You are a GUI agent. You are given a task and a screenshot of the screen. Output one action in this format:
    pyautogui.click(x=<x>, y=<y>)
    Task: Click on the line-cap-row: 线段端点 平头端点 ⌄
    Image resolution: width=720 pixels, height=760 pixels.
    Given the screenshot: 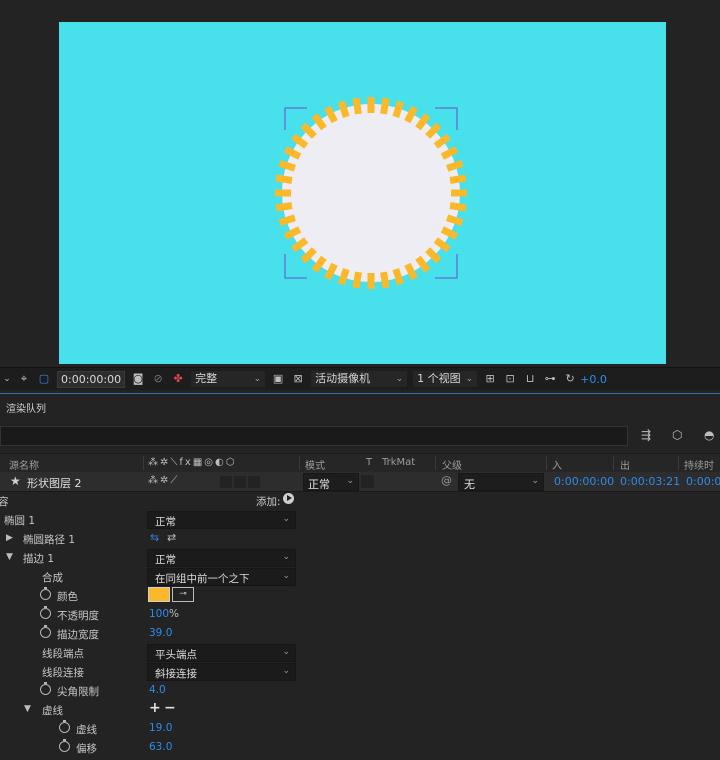 What is the action you would take?
    pyautogui.click(x=360, y=652)
    